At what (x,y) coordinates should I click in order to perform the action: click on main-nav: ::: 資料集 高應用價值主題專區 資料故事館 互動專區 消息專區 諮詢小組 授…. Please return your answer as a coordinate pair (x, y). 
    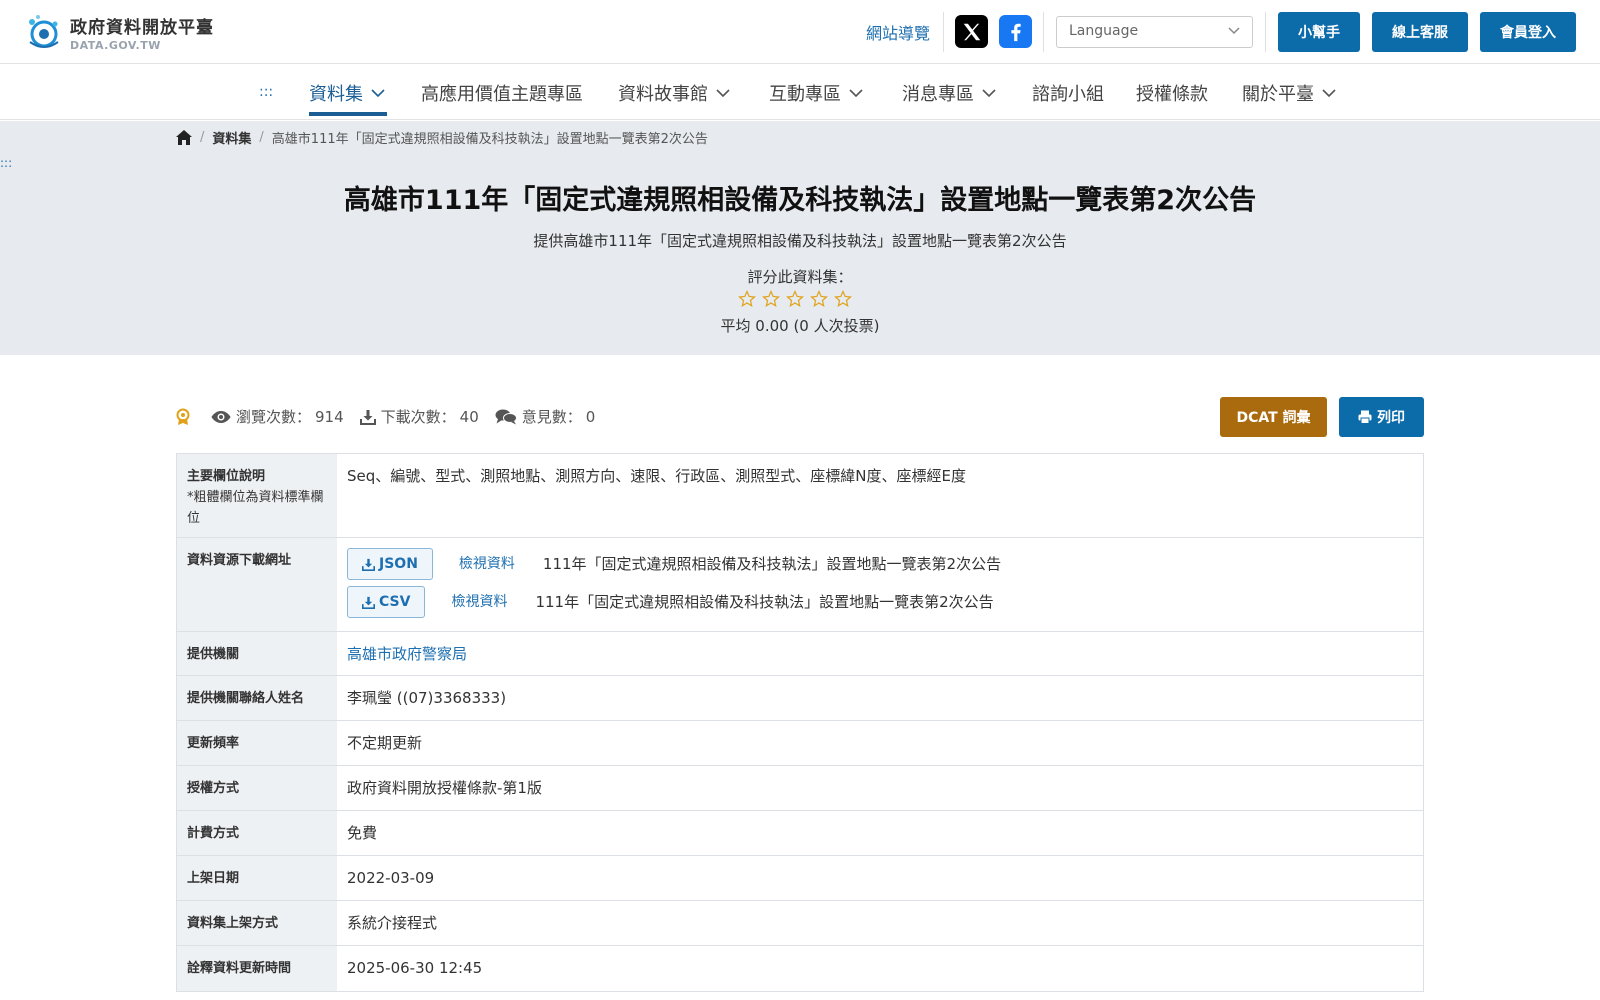
    Looking at the image, I should click on (800, 92).